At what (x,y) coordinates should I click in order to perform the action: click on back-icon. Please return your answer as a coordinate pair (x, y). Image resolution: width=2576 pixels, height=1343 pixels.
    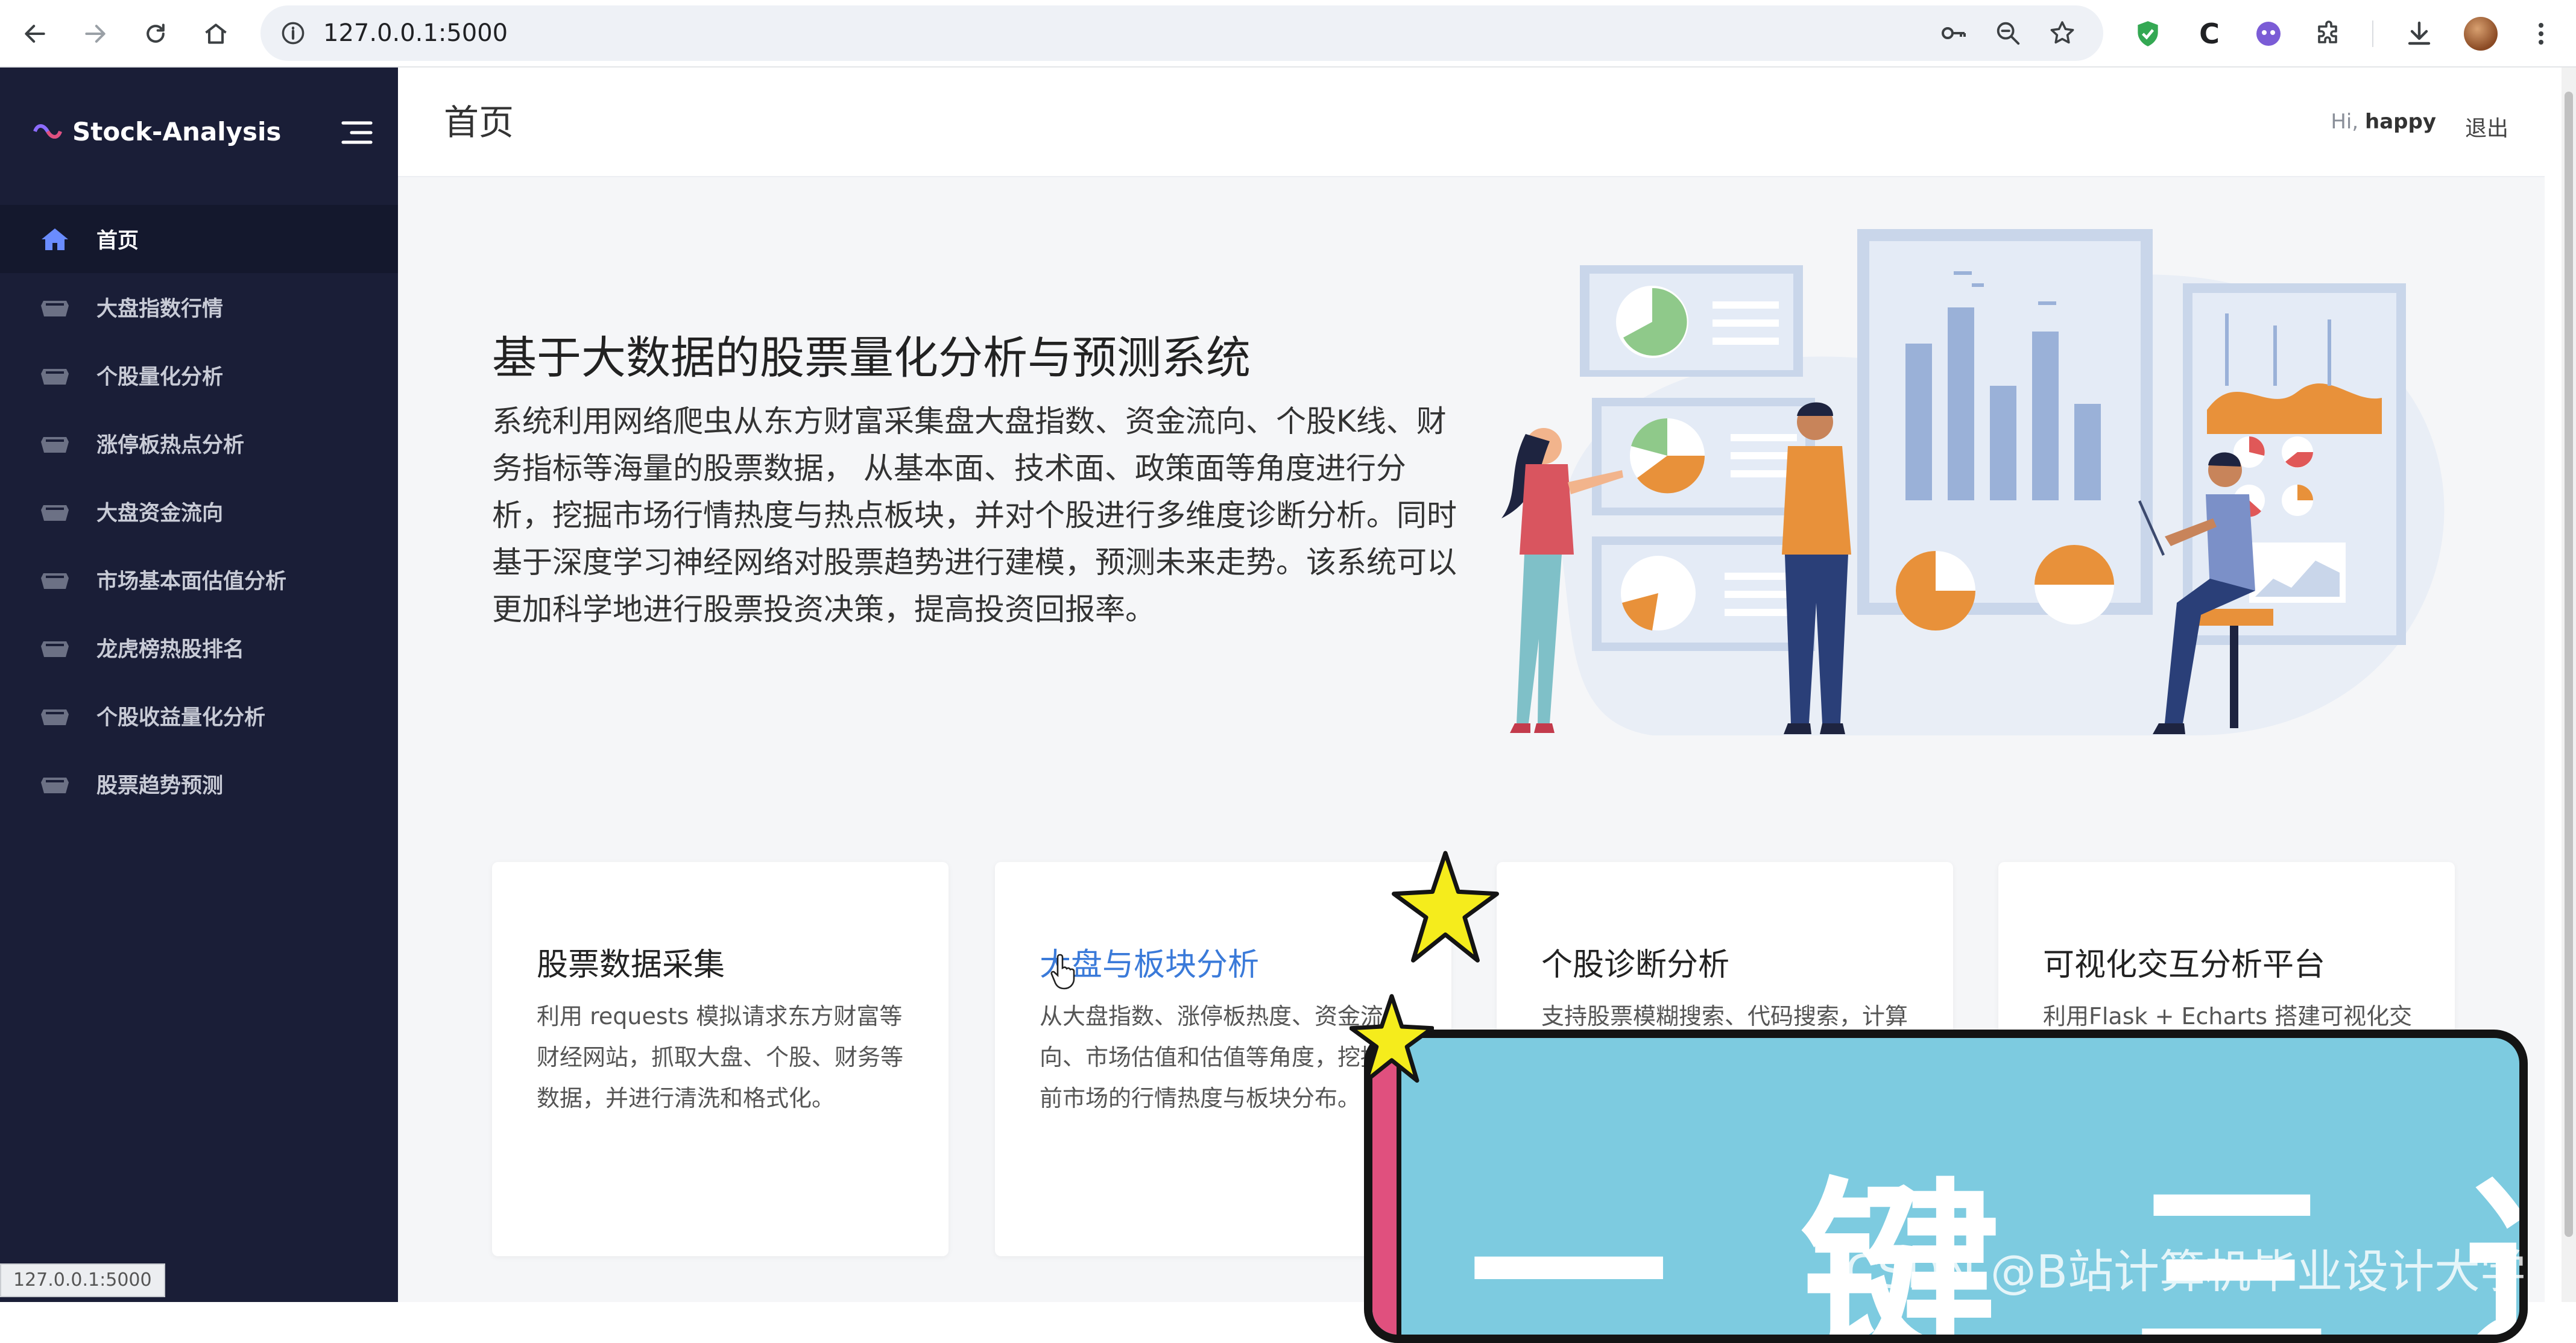
    Looking at the image, I should click on (35, 33).